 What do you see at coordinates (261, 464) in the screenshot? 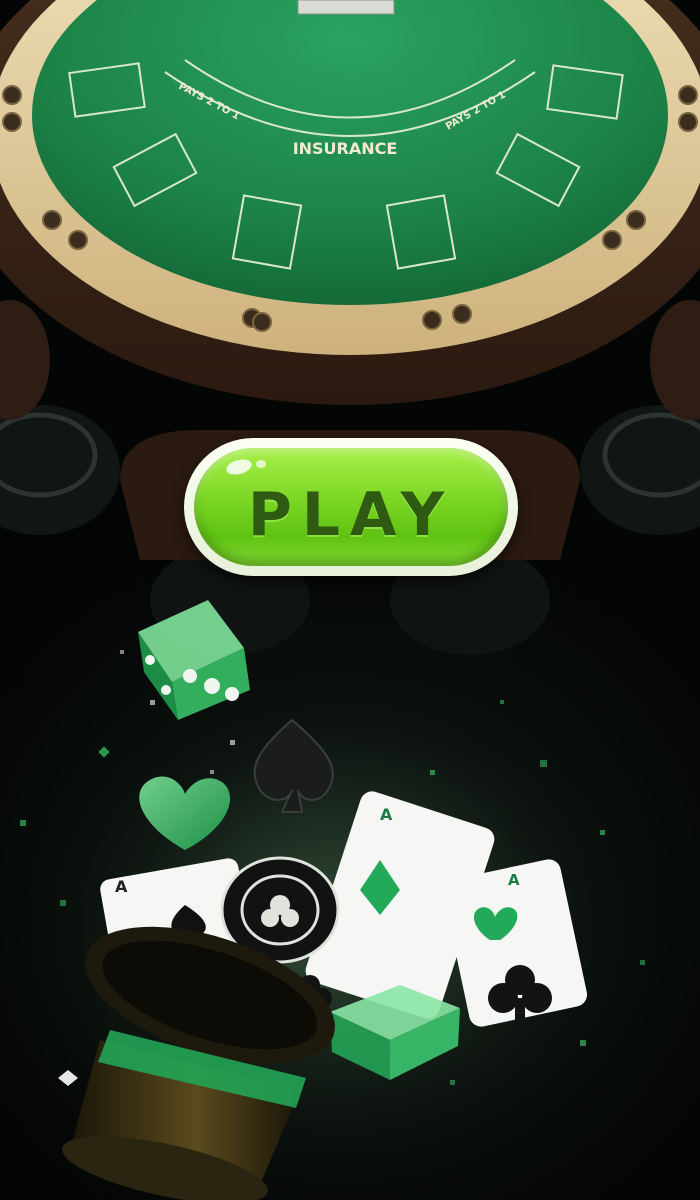
I see `play-button-gloss-dot` at bounding box center [261, 464].